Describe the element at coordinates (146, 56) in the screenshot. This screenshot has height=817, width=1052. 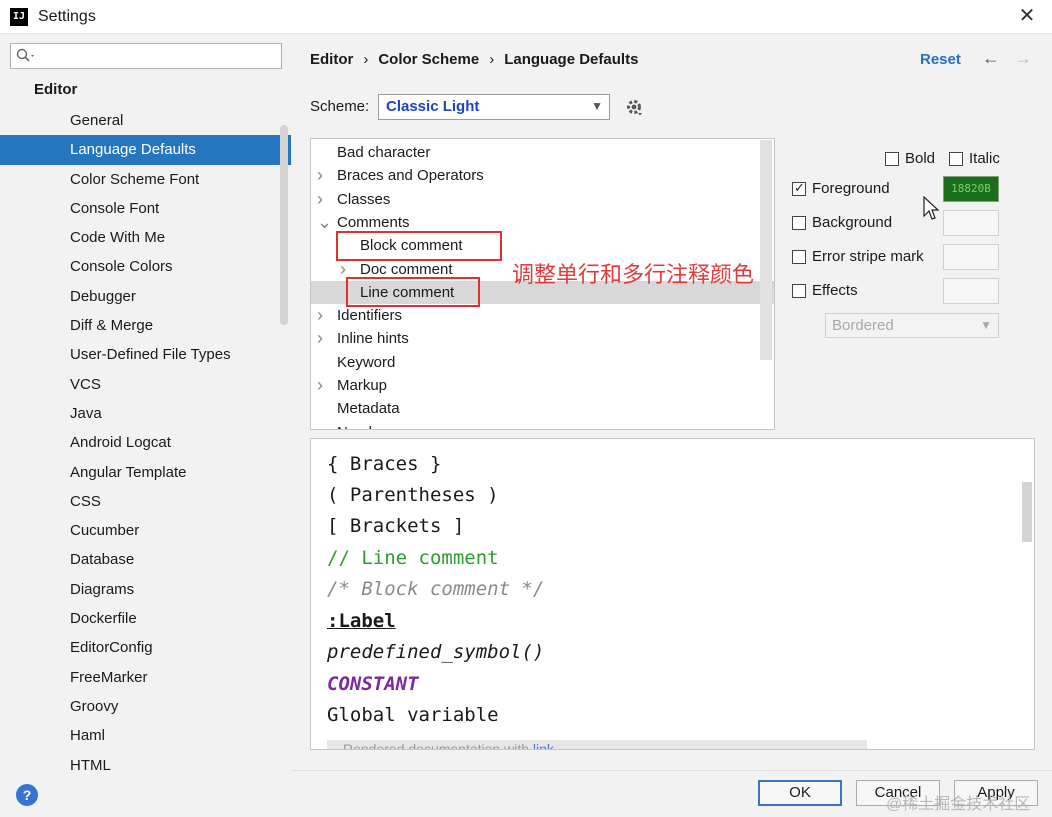
I see `search-input` at that location.